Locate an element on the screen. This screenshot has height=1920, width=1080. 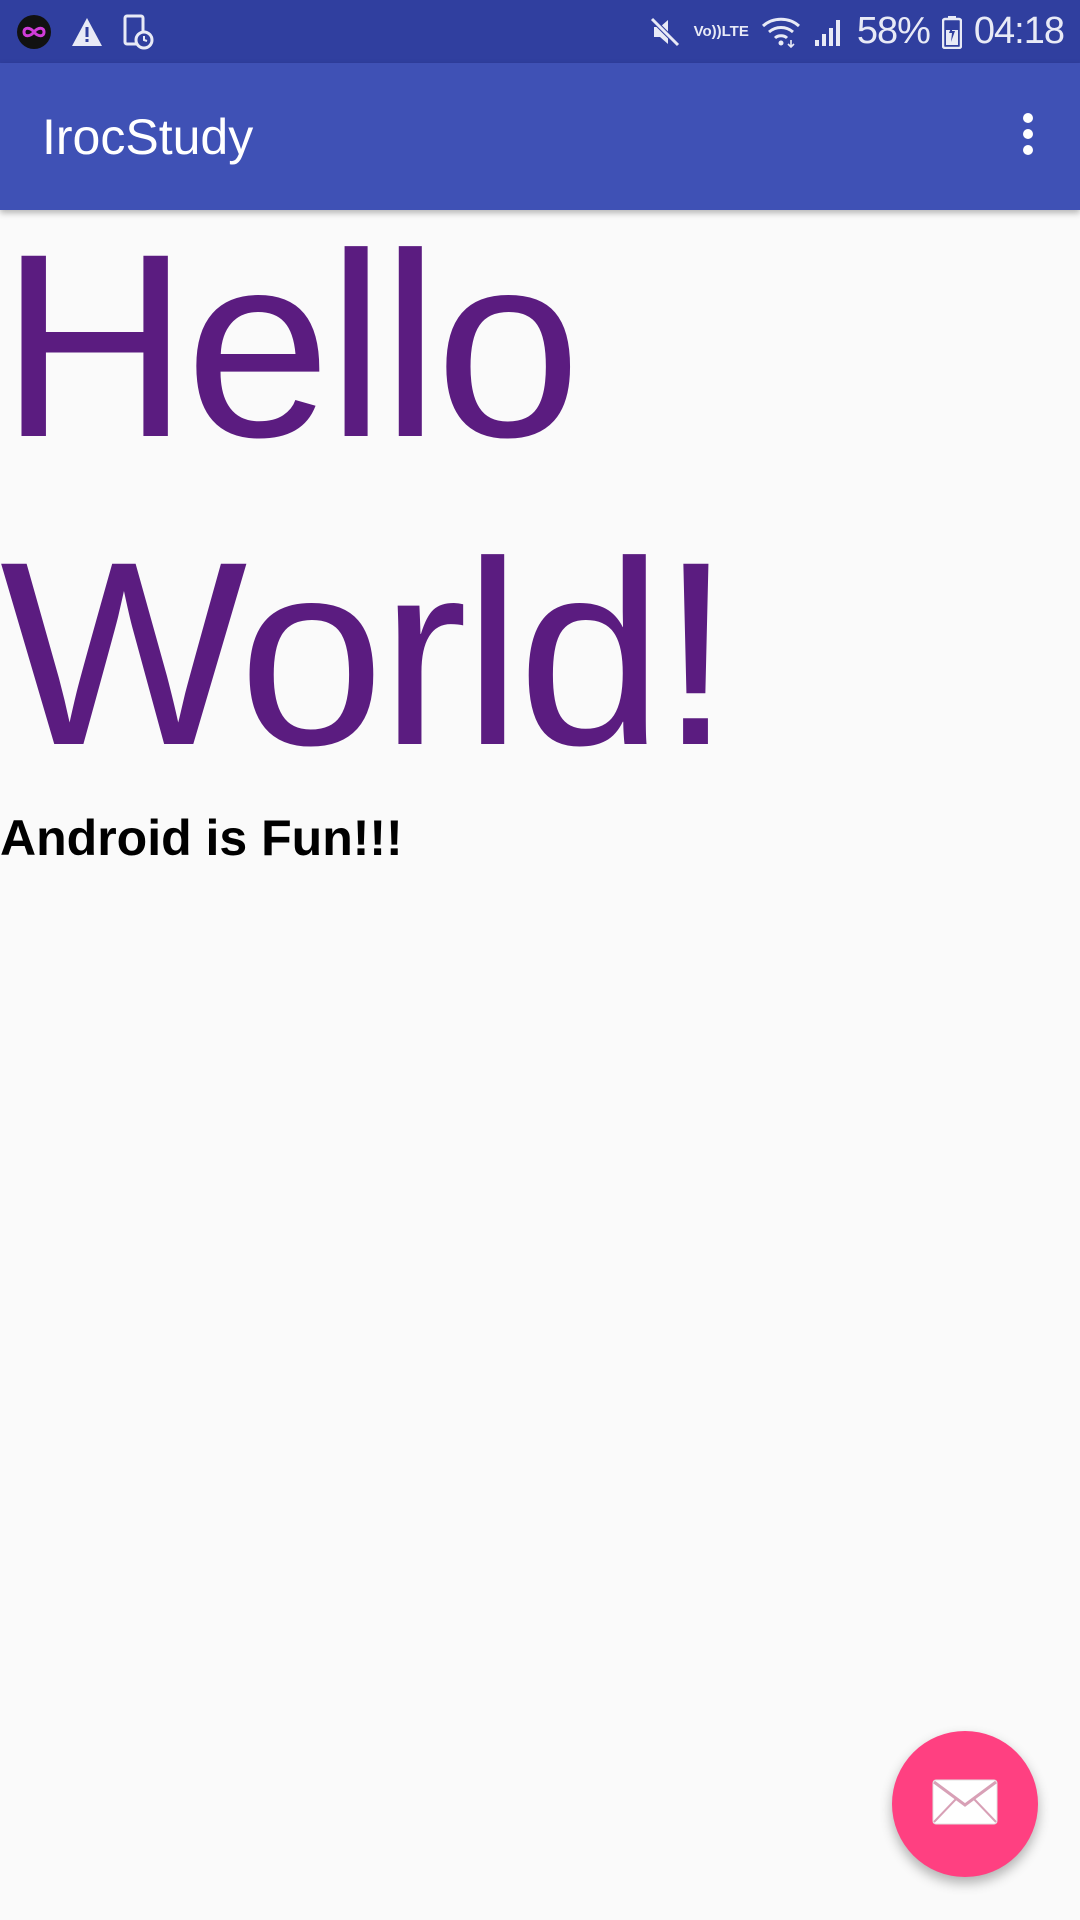
battery-percent: 58% is located at coordinates (893, 31).